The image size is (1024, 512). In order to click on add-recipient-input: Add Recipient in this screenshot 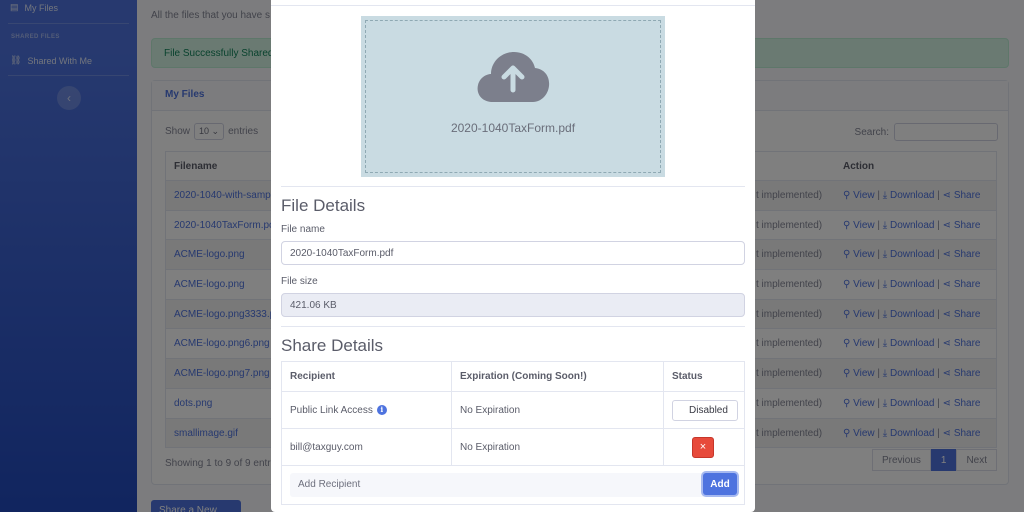, I will do `click(500, 485)`.